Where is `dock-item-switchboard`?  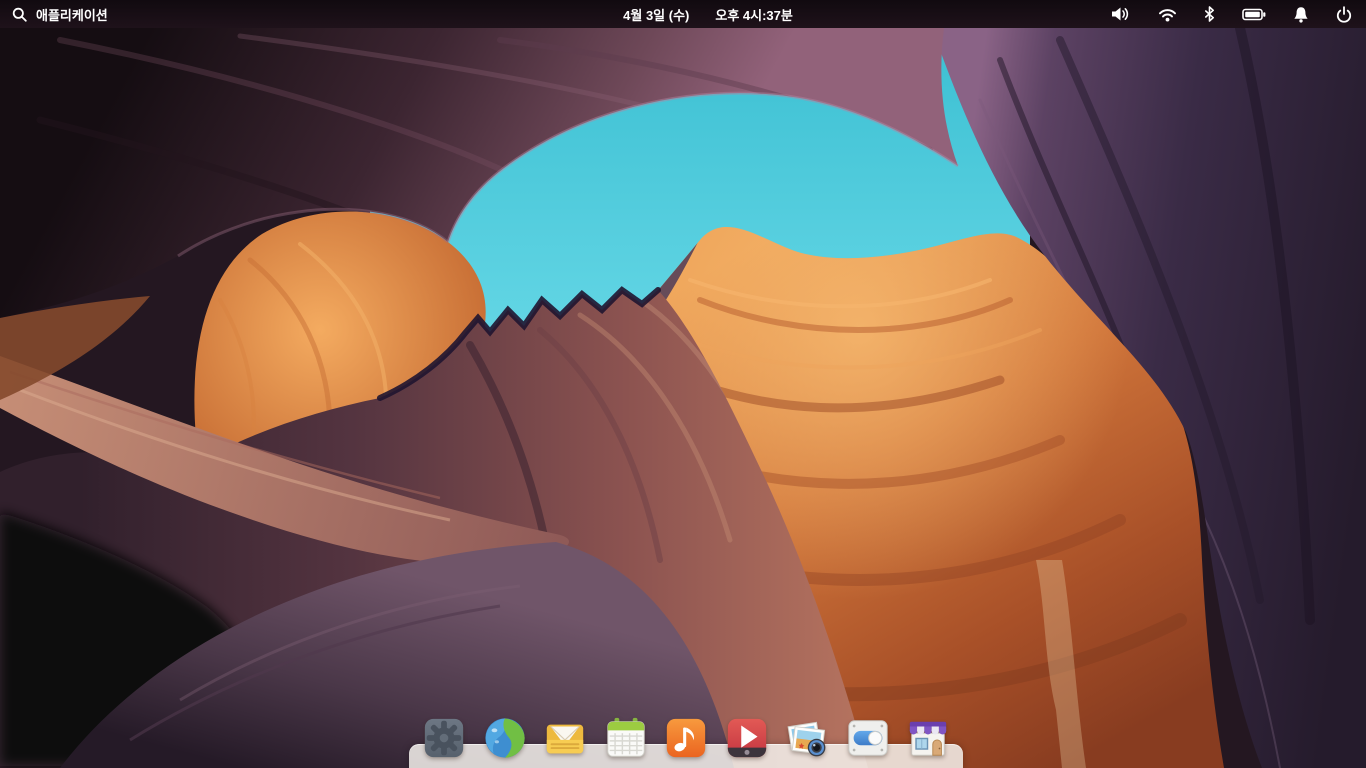 dock-item-switchboard is located at coordinates (868, 737).